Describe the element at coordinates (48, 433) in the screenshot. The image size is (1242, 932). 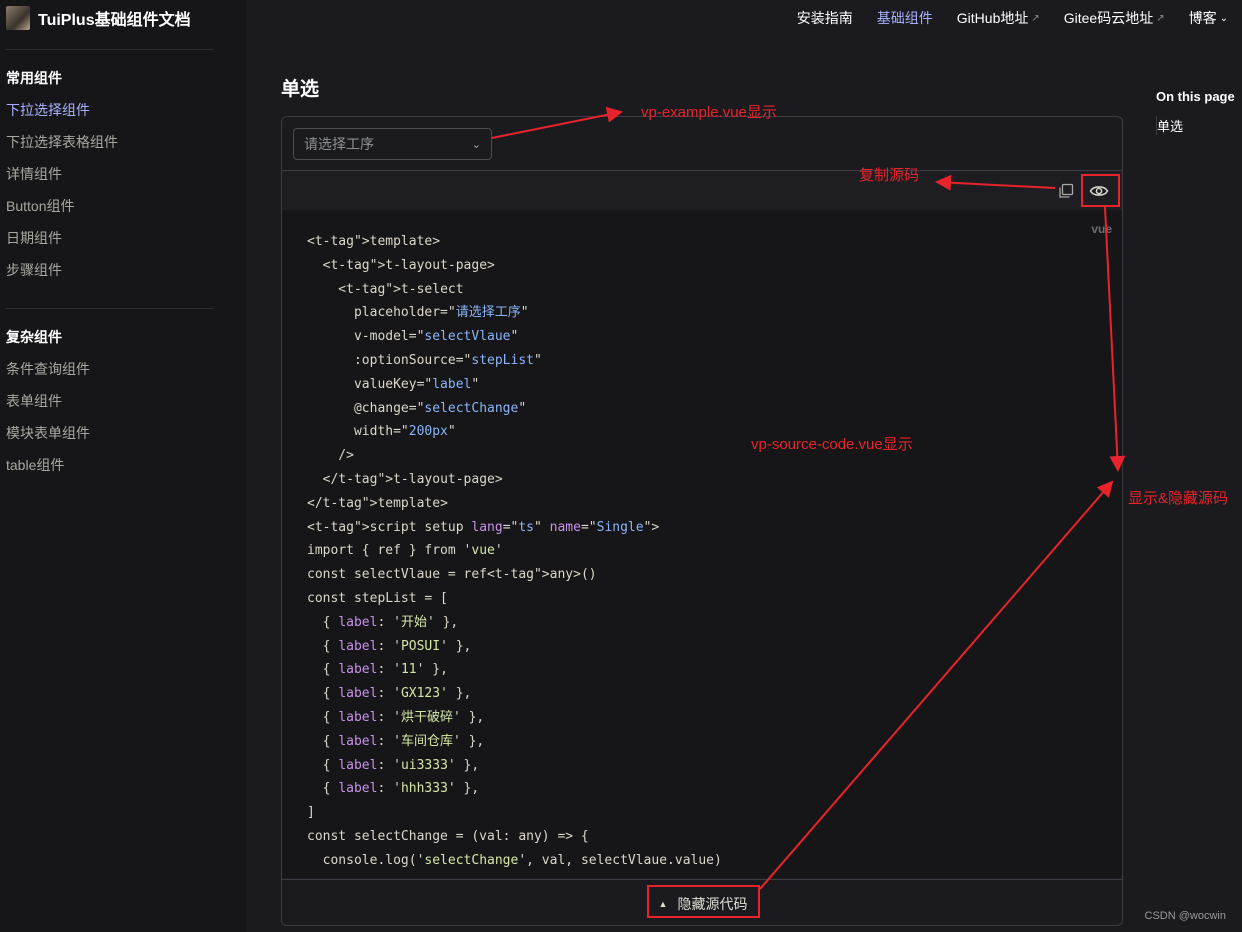
I see `sidebar-item-module-form: 模块表单组件` at that location.